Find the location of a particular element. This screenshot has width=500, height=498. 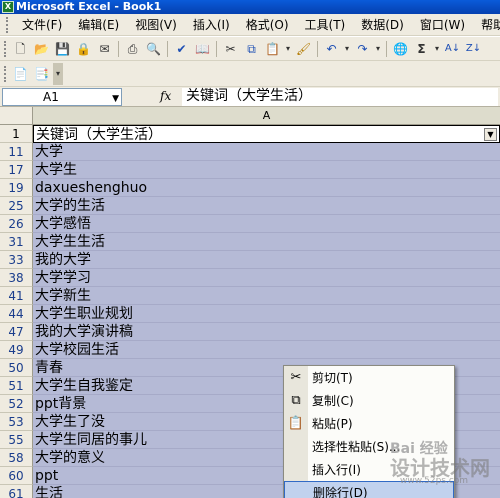

row-number: 47 is located at coordinates (16, 332).